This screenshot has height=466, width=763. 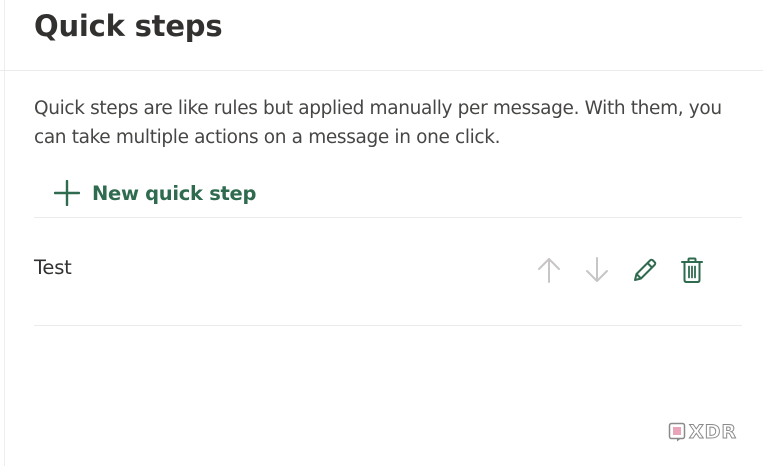 I want to click on arrow-down-icon, so click(x=597, y=272).